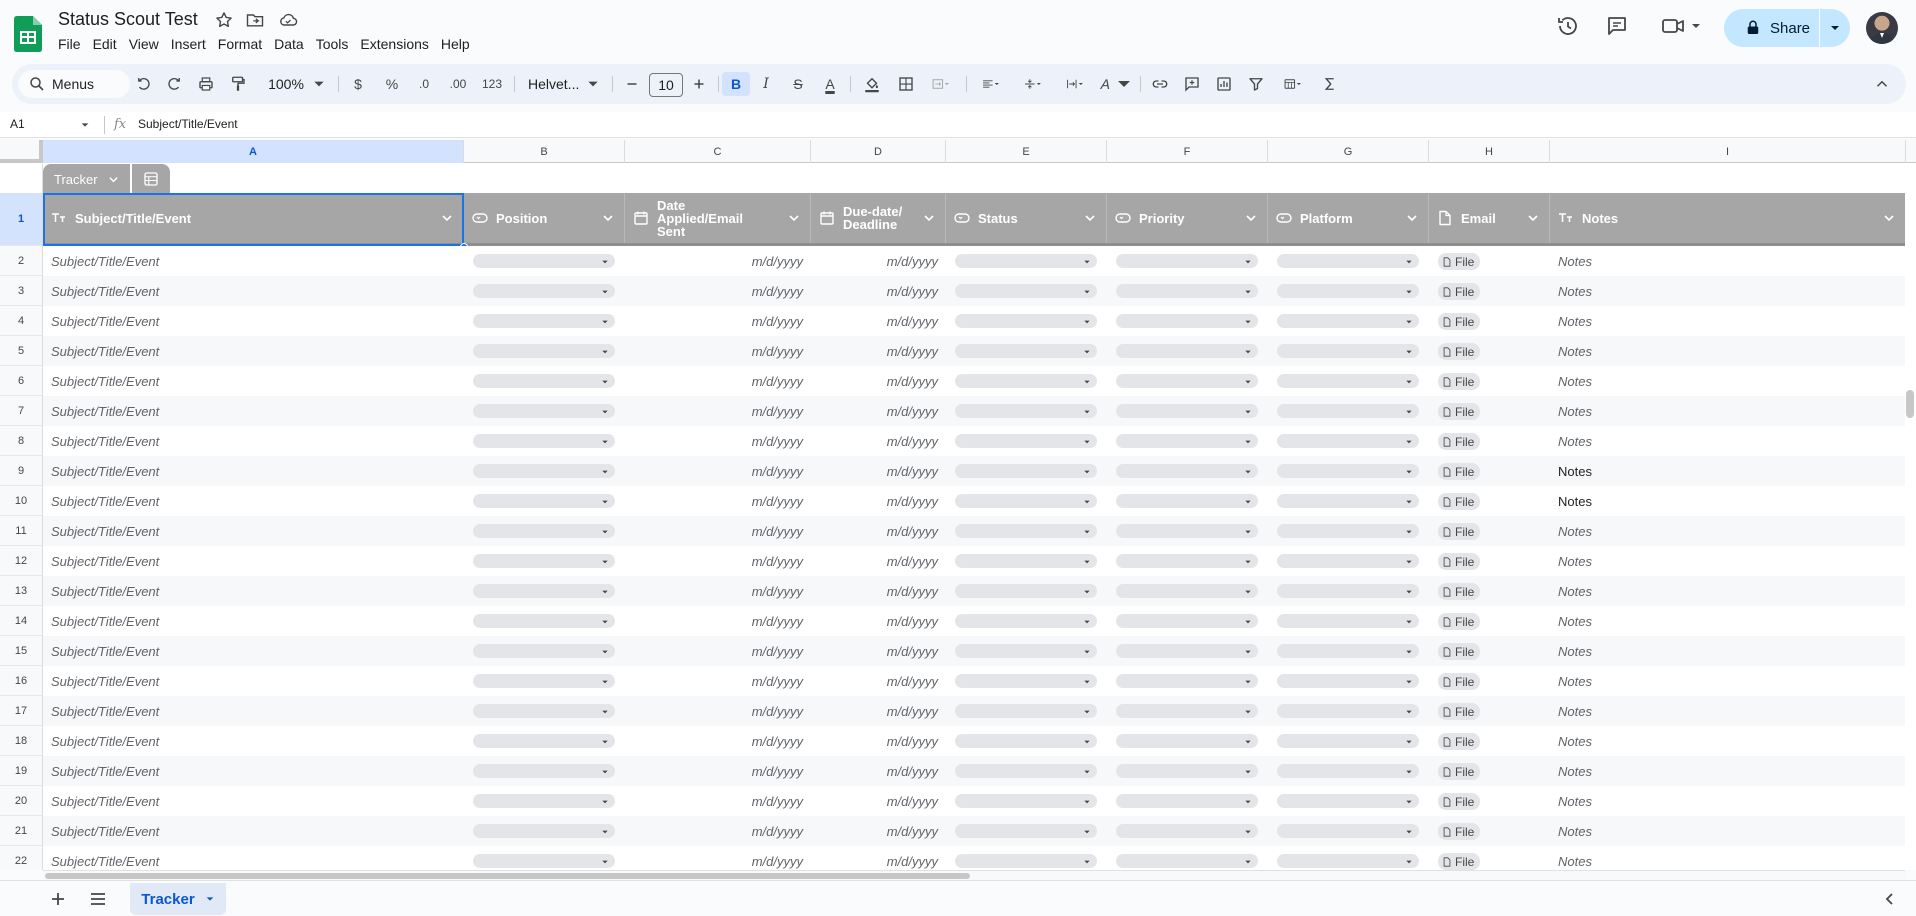  What do you see at coordinates (253, 151) in the screenshot?
I see `column-header-a: A` at bounding box center [253, 151].